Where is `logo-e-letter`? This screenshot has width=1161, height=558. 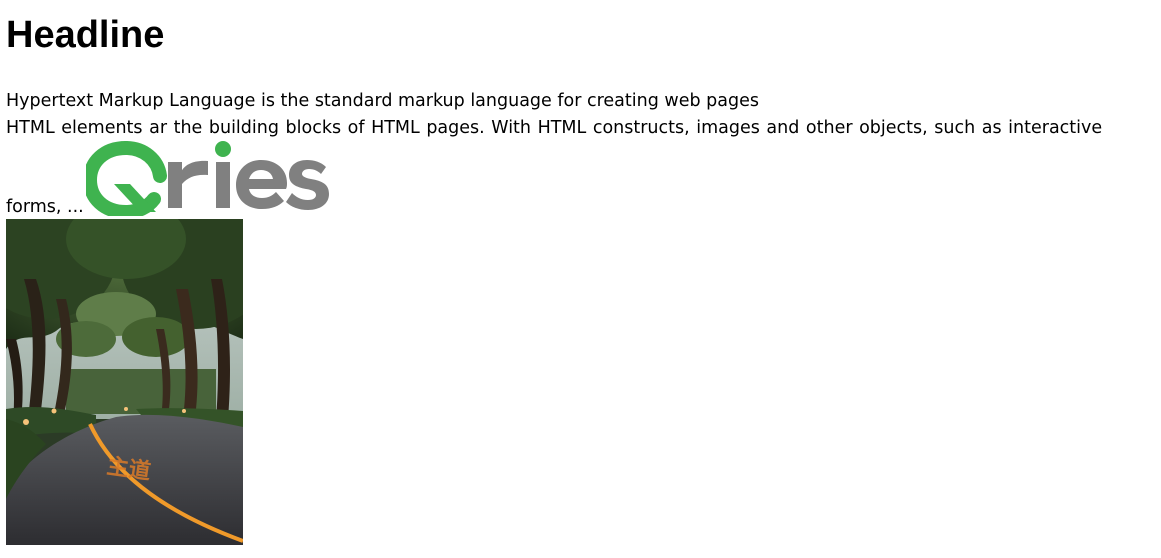
logo-e-letter is located at coordinates (261, 184).